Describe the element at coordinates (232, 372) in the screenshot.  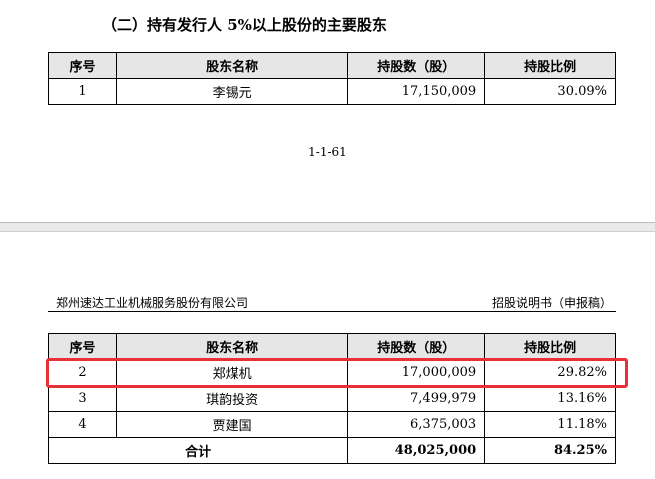
I see `cell-shareholder-name: 郑煤机` at that location.